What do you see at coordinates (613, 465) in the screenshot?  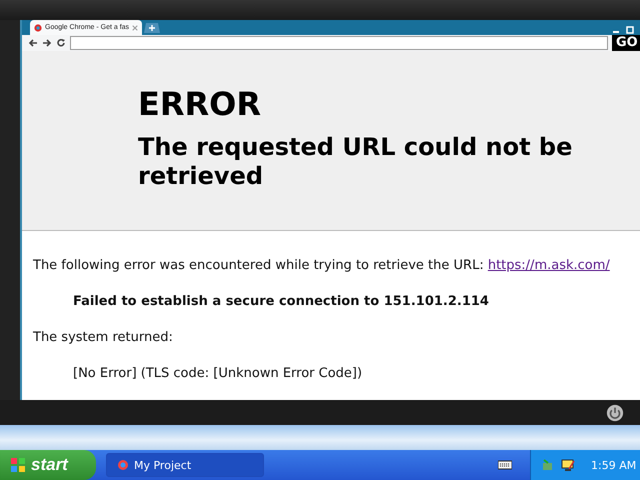 I see `clock: 1:59 AM` at bounding box center [613, 465].